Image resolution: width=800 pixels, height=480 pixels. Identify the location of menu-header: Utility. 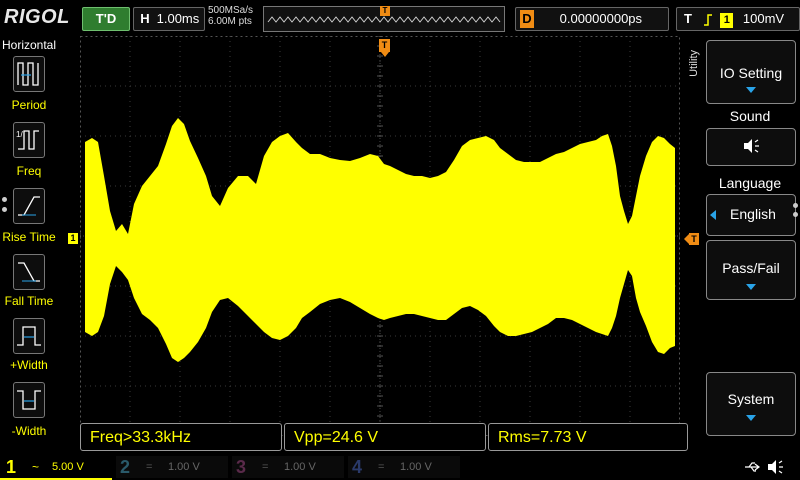
(694, 63).